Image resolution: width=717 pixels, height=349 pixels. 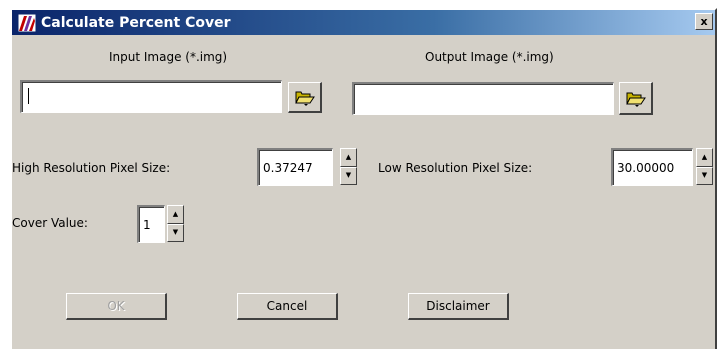 I want to click on low-res-value: 30.00000, so click(x=646, y=167).